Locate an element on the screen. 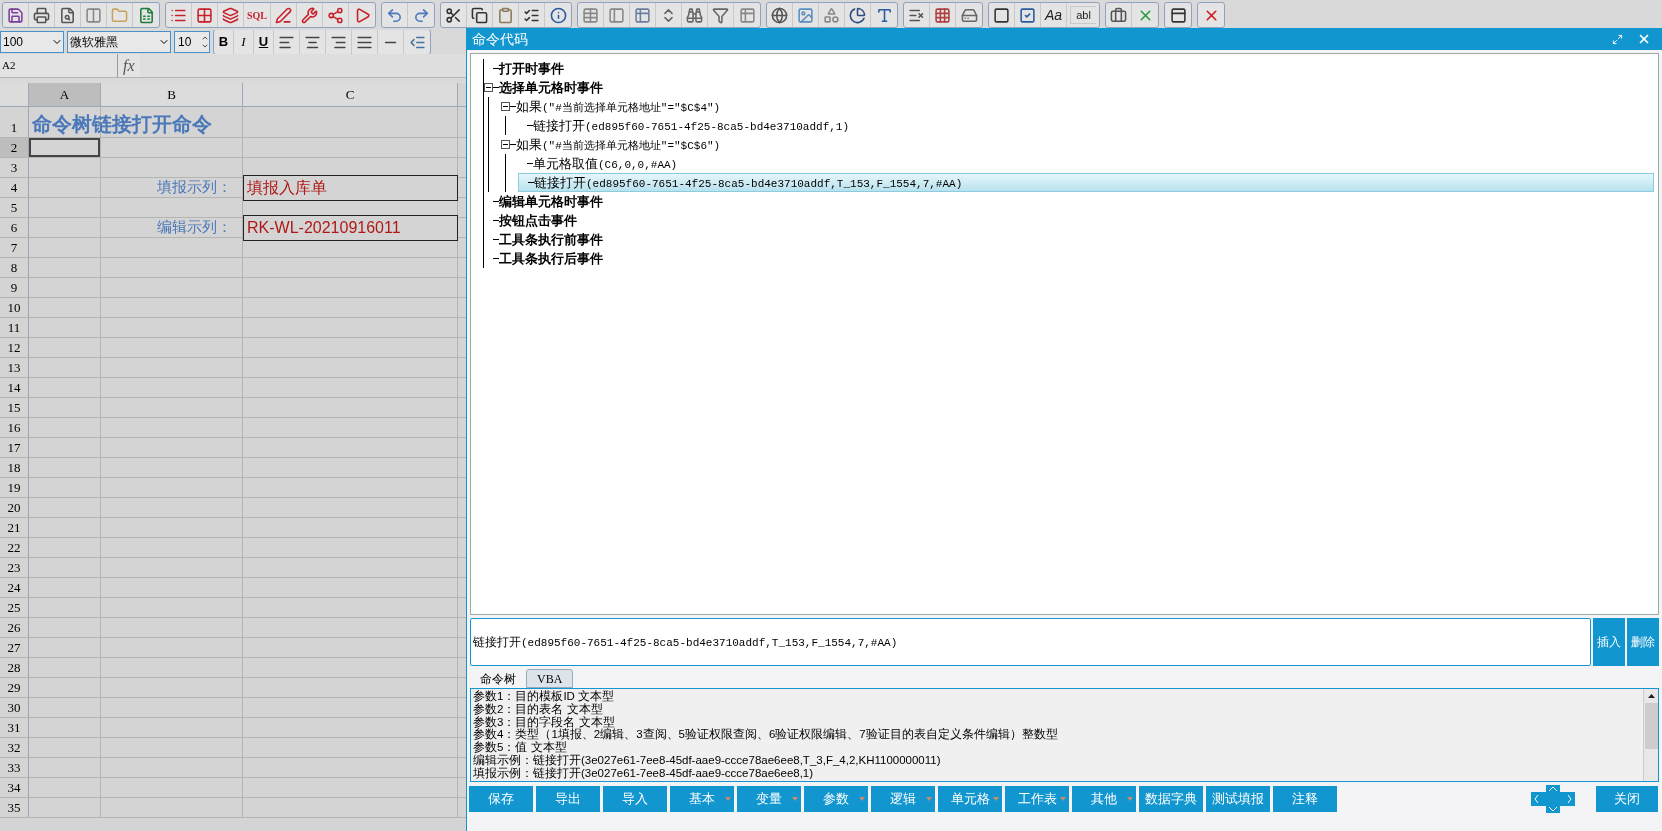 This screenshot has width=1662, height=831. sheet-title: 命令树链接打开命令 is located at coordinates (122, 124).